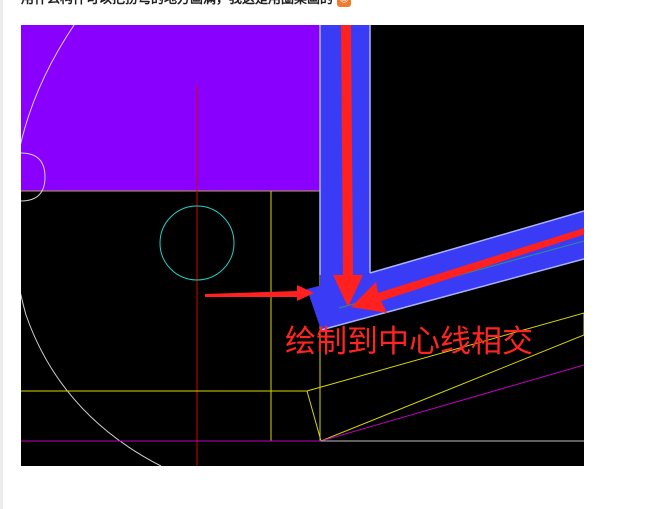 The height and width of the screenshot is (509, 654). What do you see at coordinates (409, 342) in the screenshot?
I see `annotation-text: 绘制到中心线相交` at bounding box center [409, 342].